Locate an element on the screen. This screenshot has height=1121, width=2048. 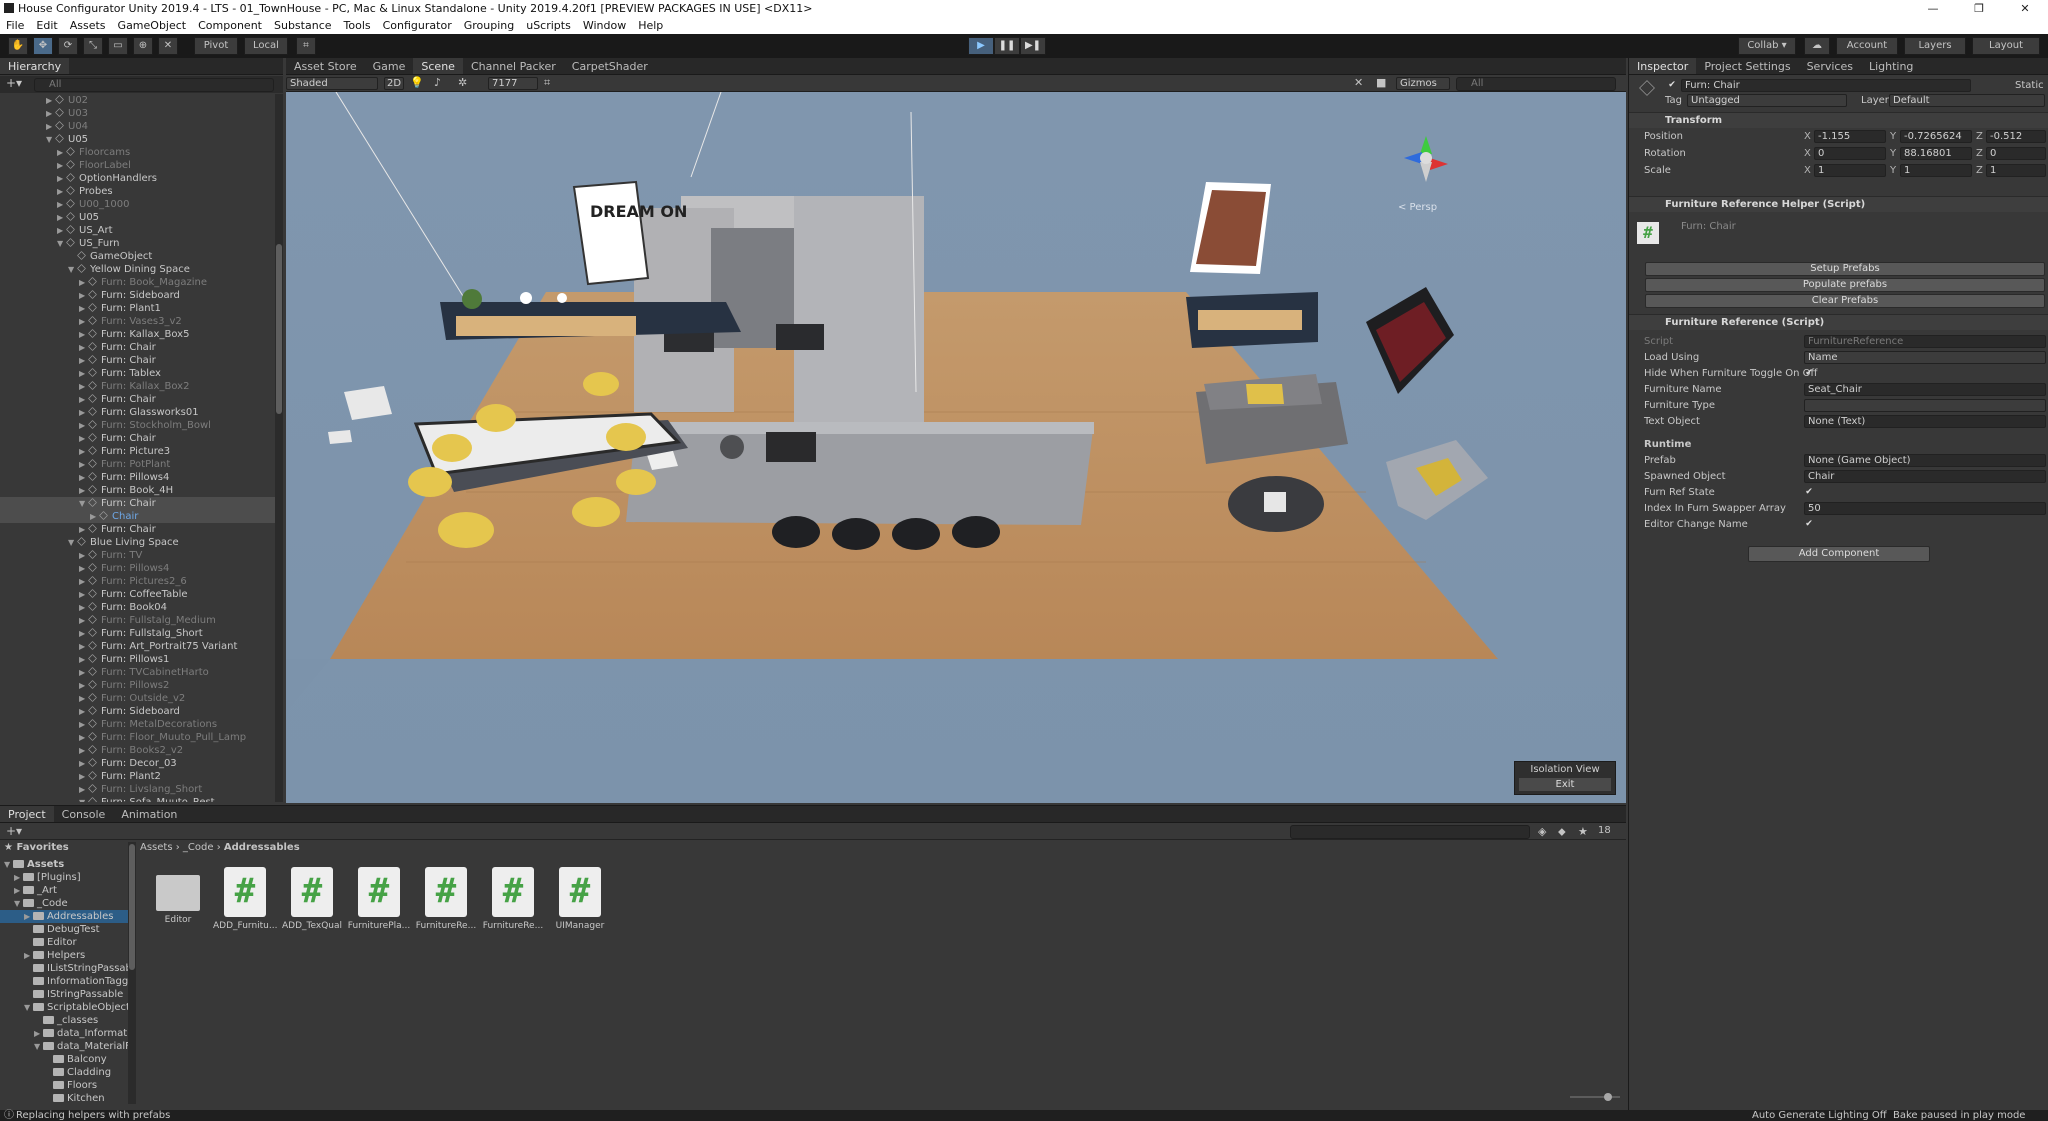
hierarchy-row: ▶ U04 is located at coordinates (137, 126).